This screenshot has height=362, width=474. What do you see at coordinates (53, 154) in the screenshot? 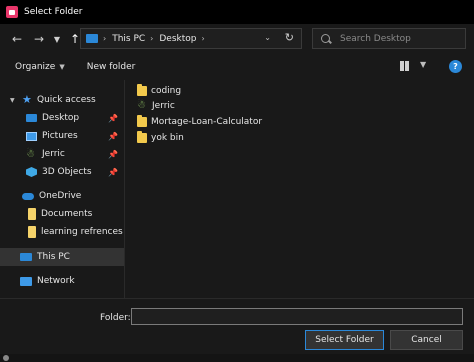
I see `sidebar-item-label: Jerric` at bounding box center [53, 154].